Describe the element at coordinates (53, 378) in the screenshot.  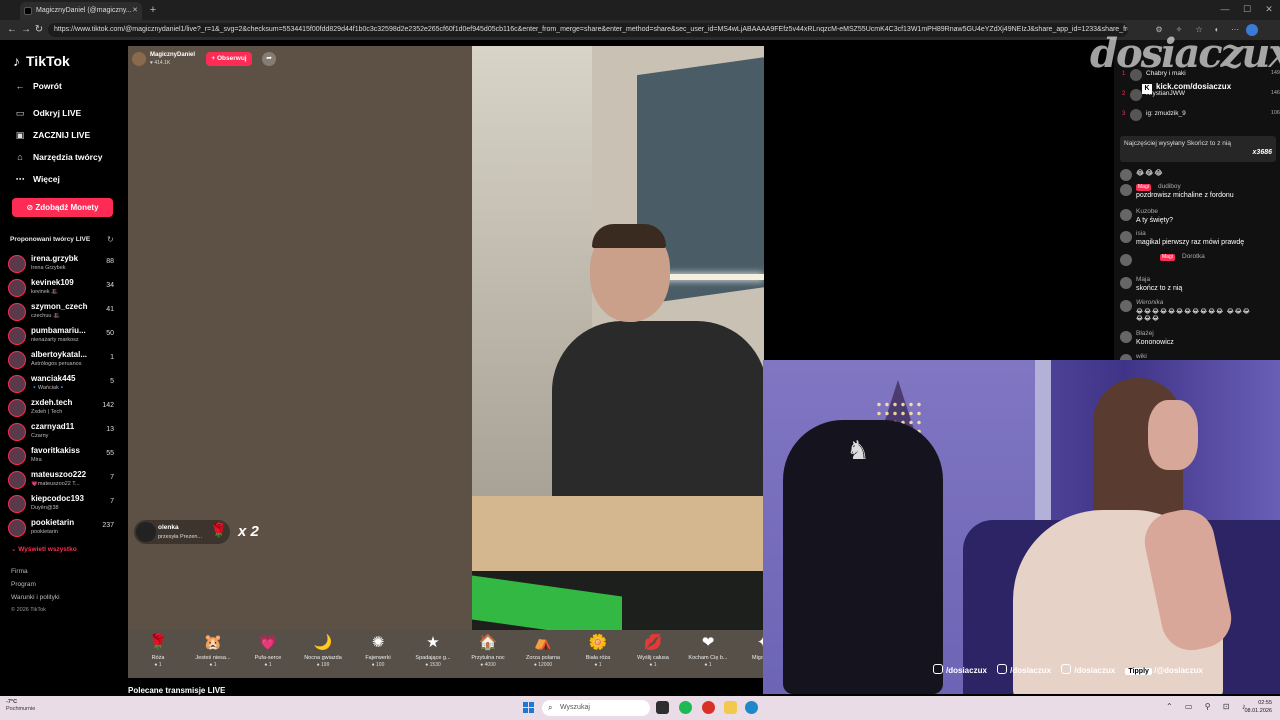
I see `creator-name: wanciak445` at that location.